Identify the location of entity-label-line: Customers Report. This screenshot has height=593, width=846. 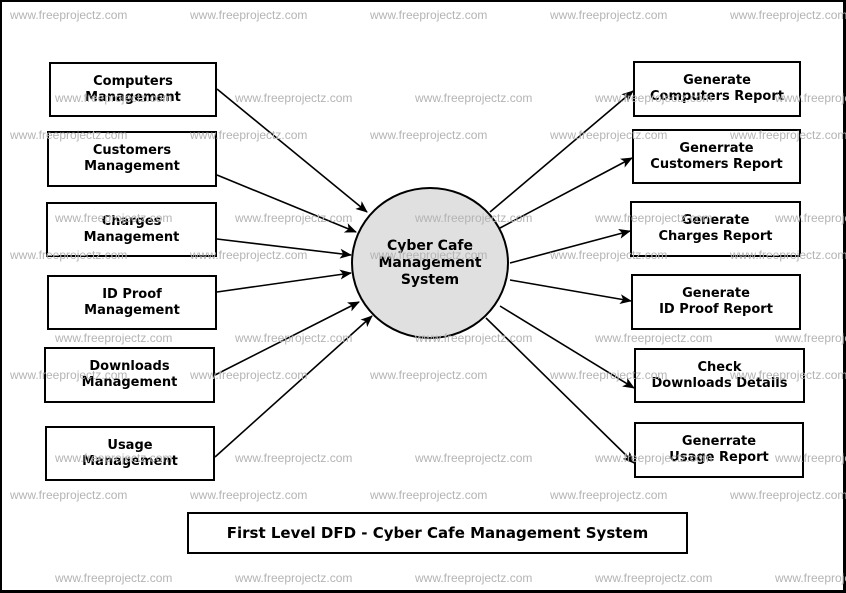
(716, 164).